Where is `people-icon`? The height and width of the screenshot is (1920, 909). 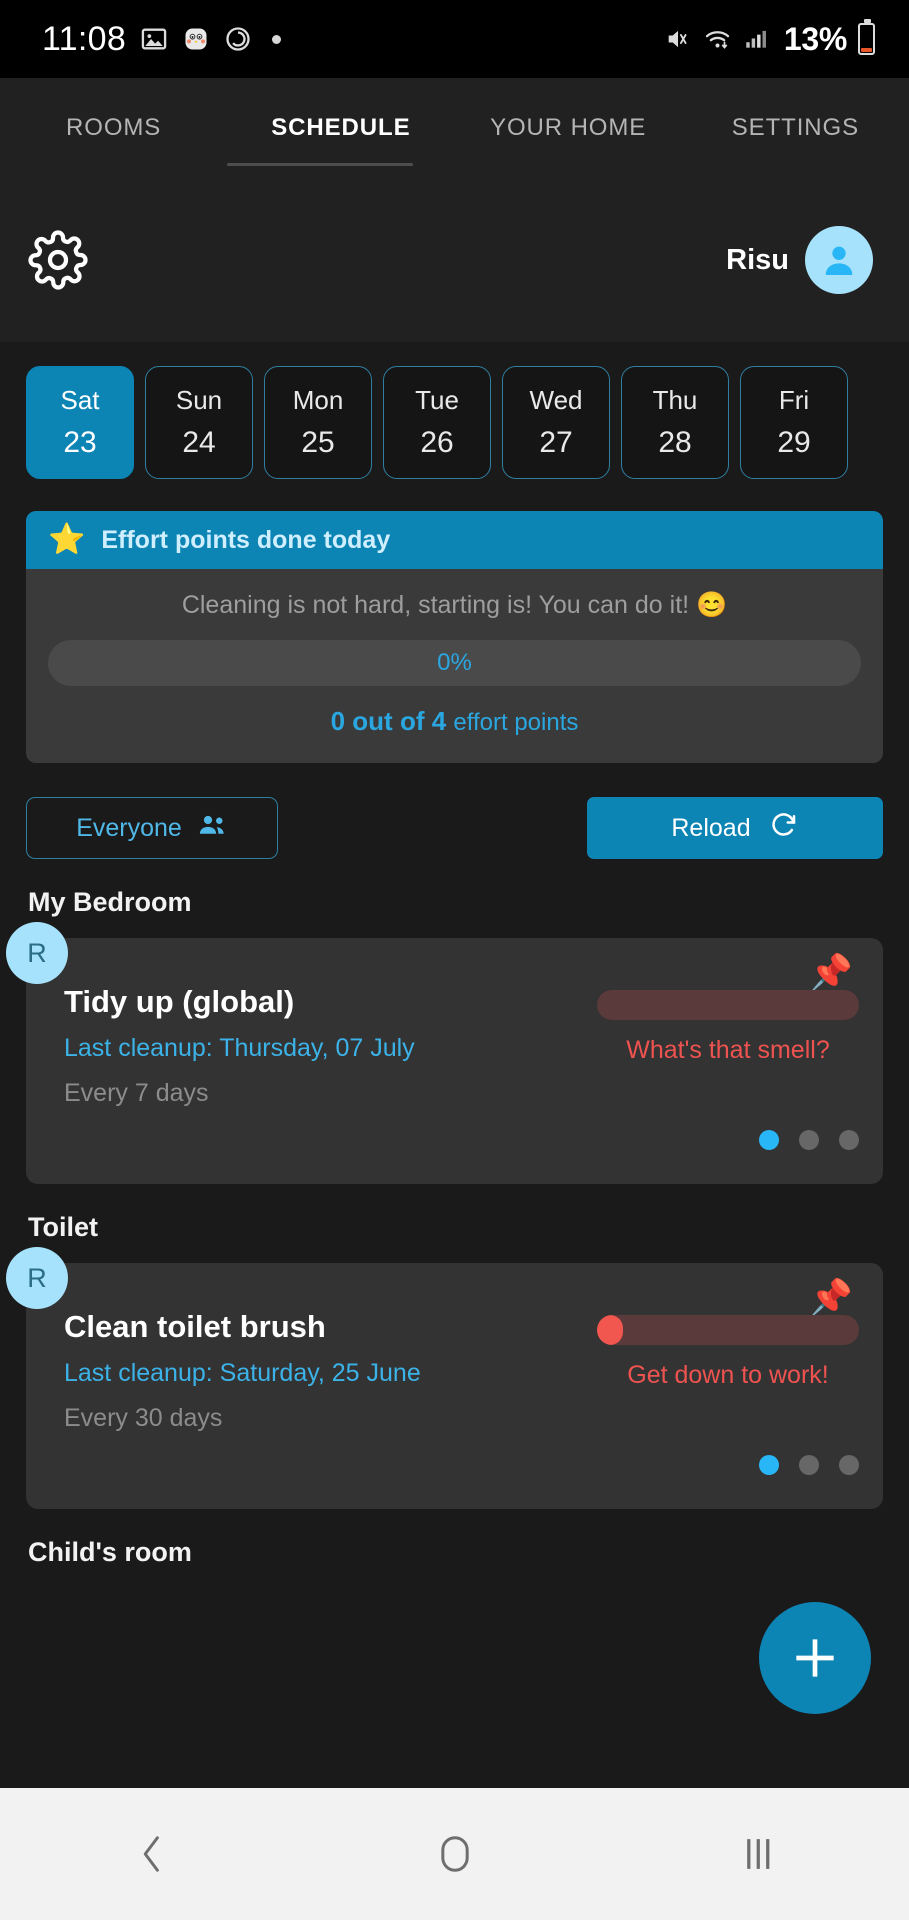 people-icon is located at coordinates (213, 828).